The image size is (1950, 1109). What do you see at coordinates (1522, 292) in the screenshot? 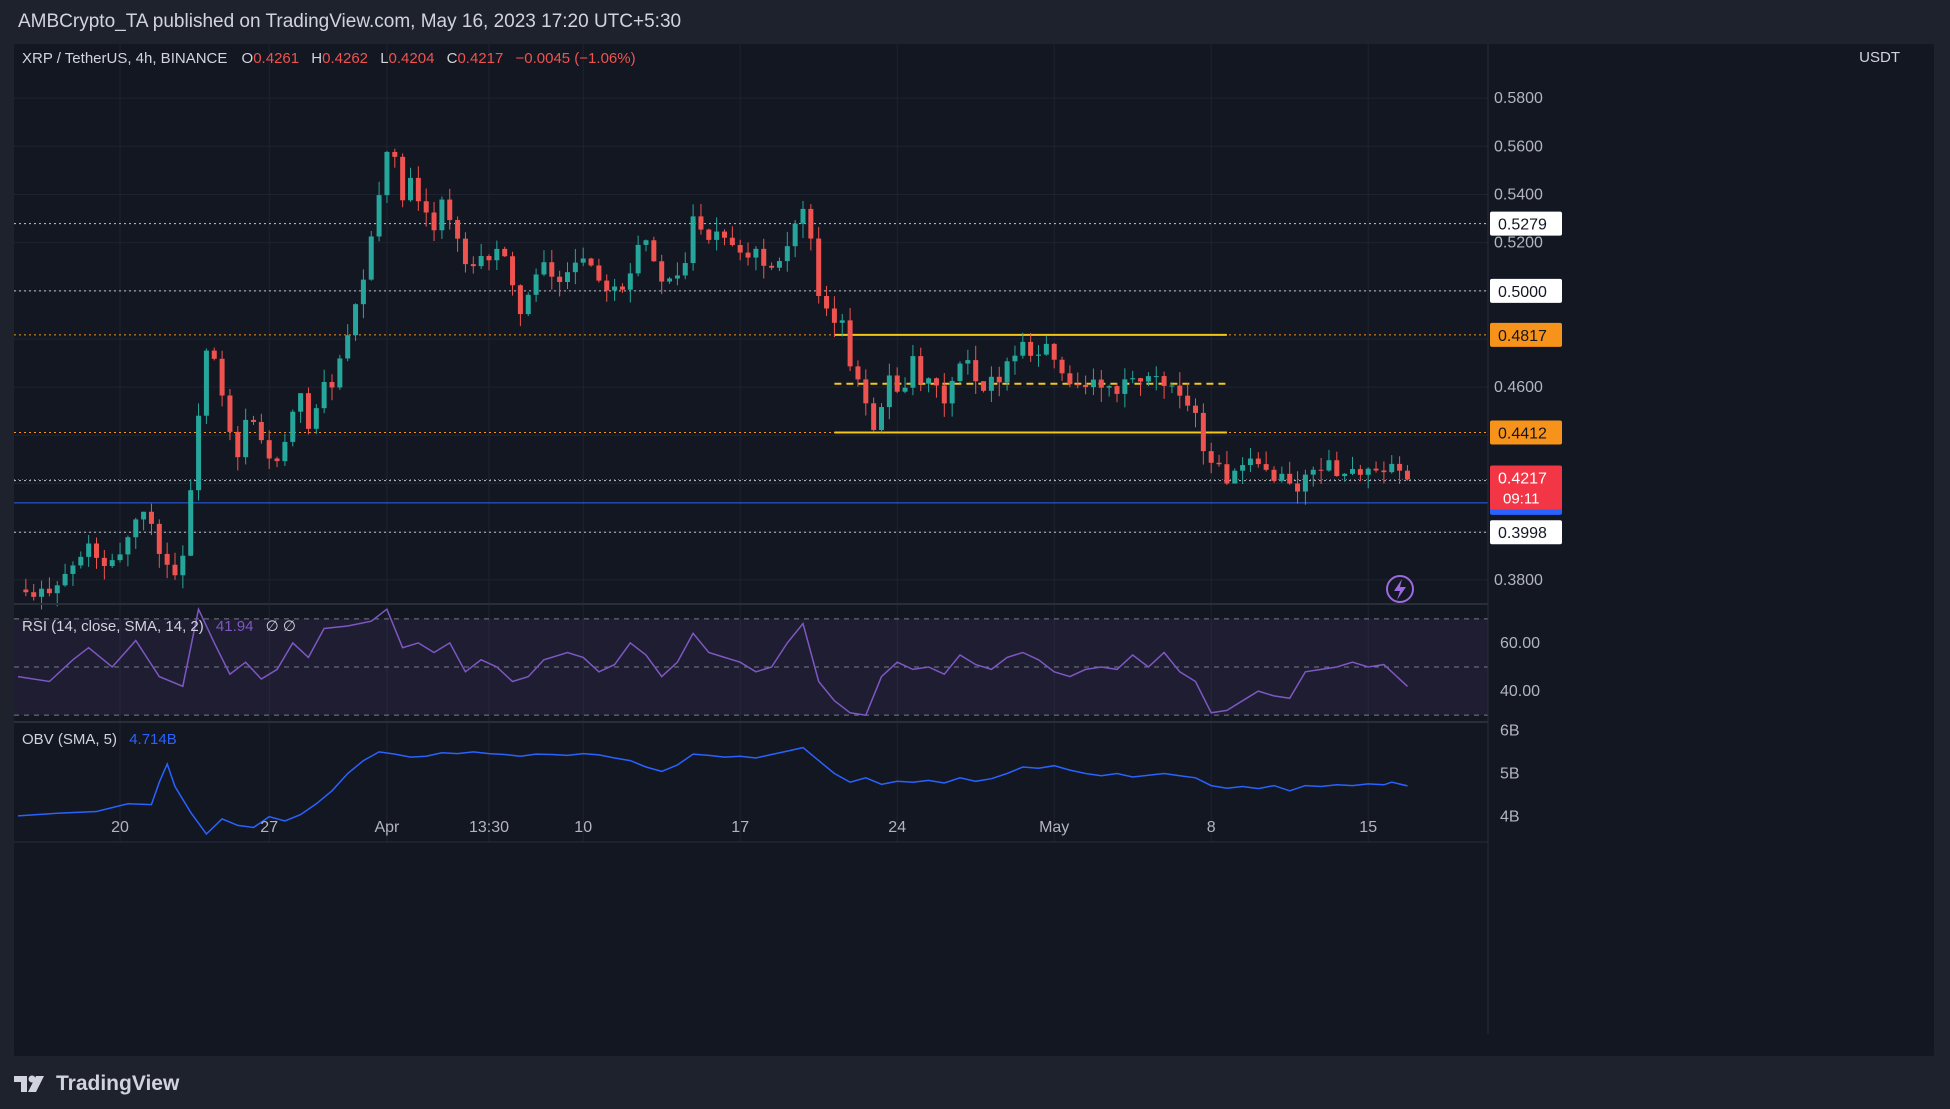
I see `level-label: 0.5000` at bounding box center [1522, 292].